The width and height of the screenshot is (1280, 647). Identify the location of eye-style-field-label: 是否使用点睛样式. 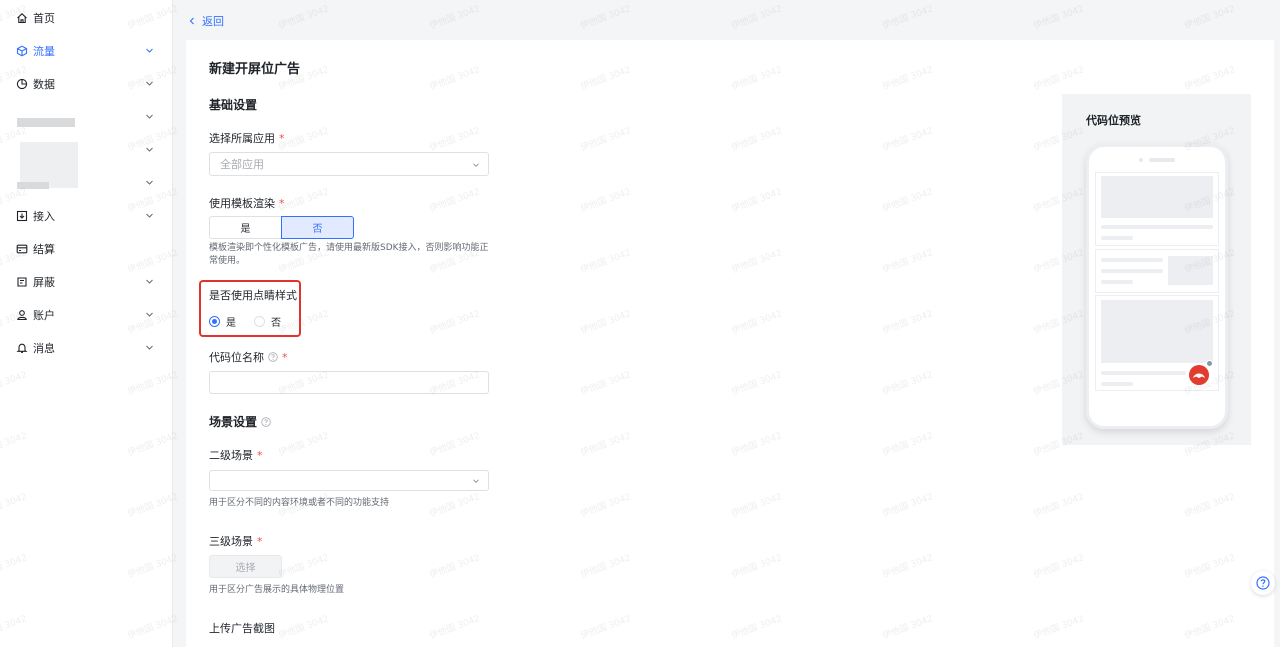
(253, 295).